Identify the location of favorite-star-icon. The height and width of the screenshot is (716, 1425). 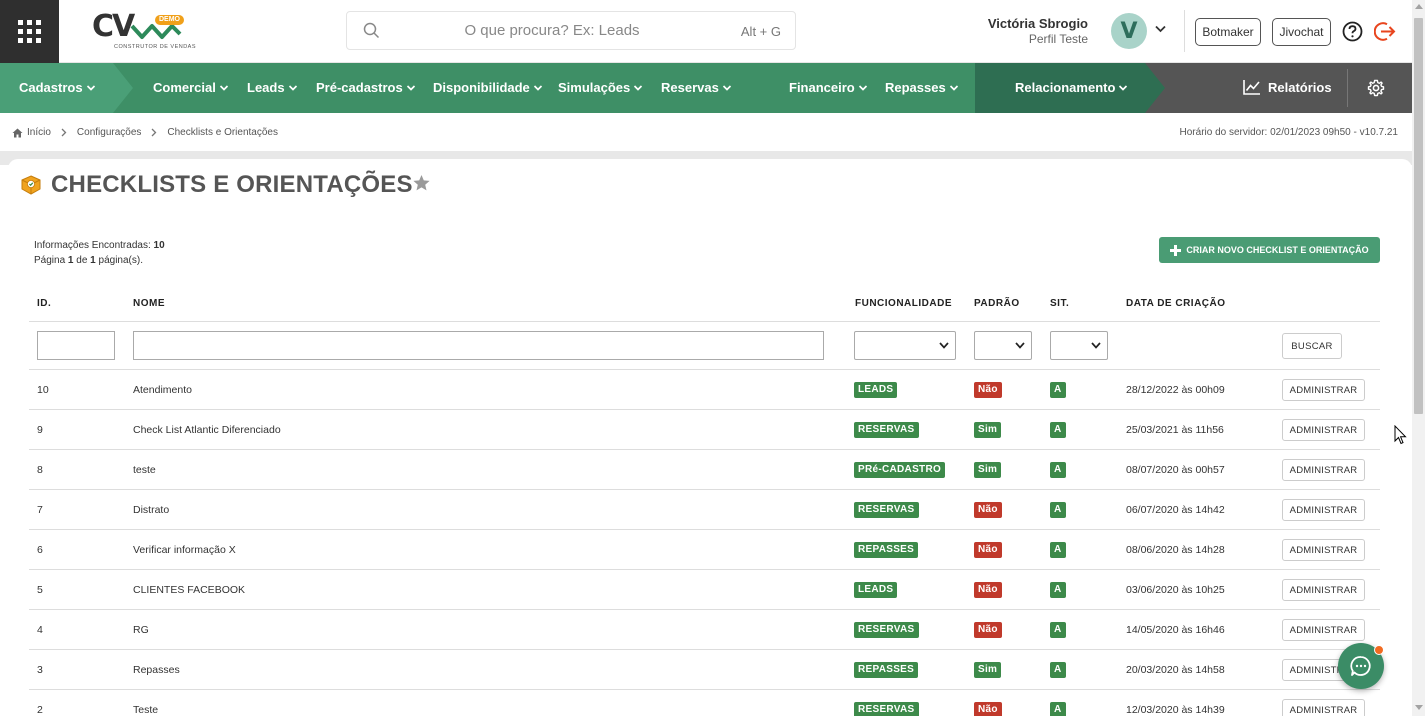
(421, 183).